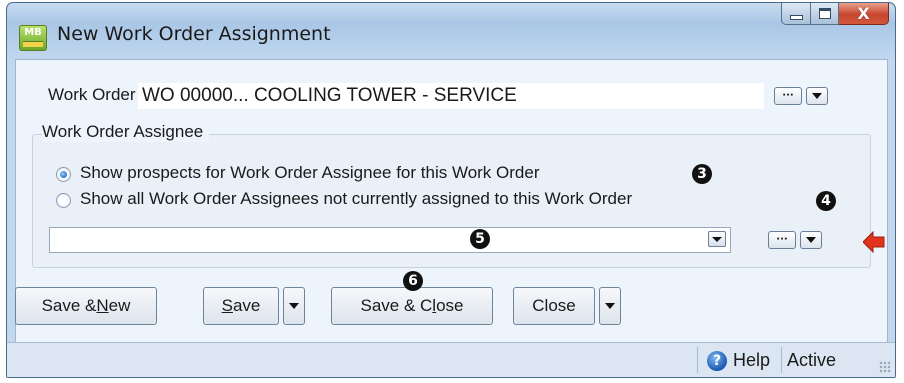 This screenshot has width=904, height=383. I want to click on work-order-dropdown-button, so click(817, 96).